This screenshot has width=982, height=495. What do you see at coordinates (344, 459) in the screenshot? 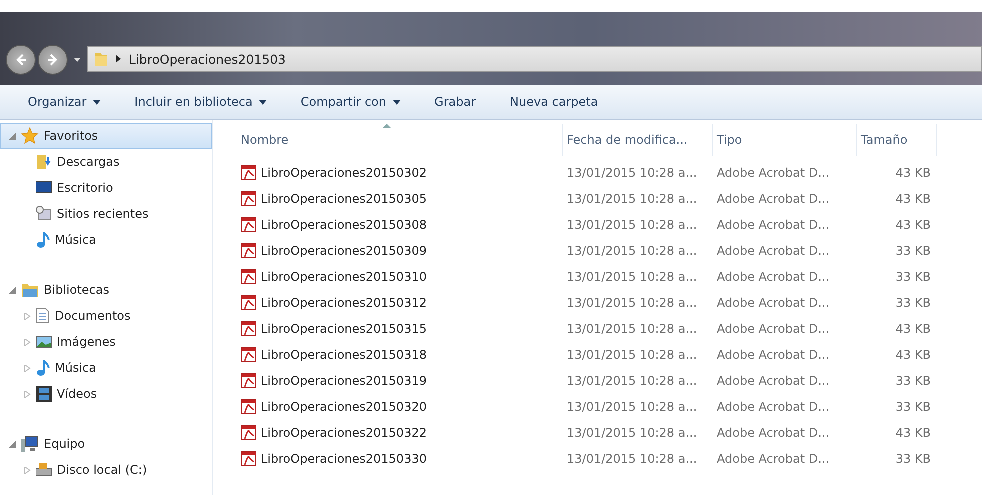
I see `file-name: LibroOperaciones20150330` at bounding box center [344, 459].